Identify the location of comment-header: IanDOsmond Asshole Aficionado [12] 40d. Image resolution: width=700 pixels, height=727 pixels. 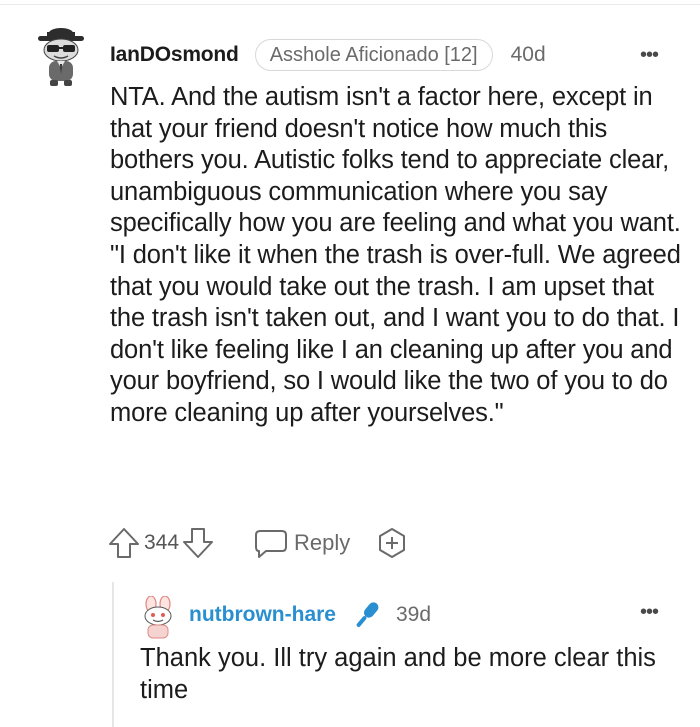
(328, 55).